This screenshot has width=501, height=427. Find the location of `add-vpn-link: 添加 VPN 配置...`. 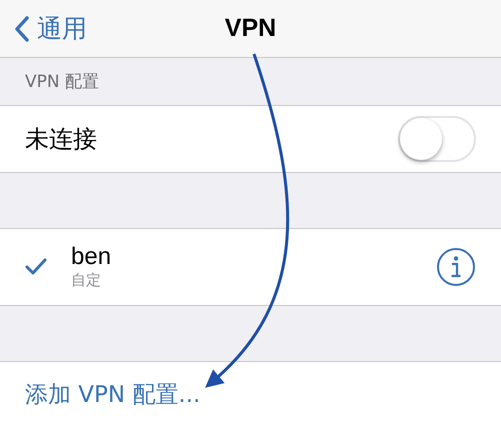

add-vpn-link: 添加 VPN 配置... is located at coordinates (112, 394).